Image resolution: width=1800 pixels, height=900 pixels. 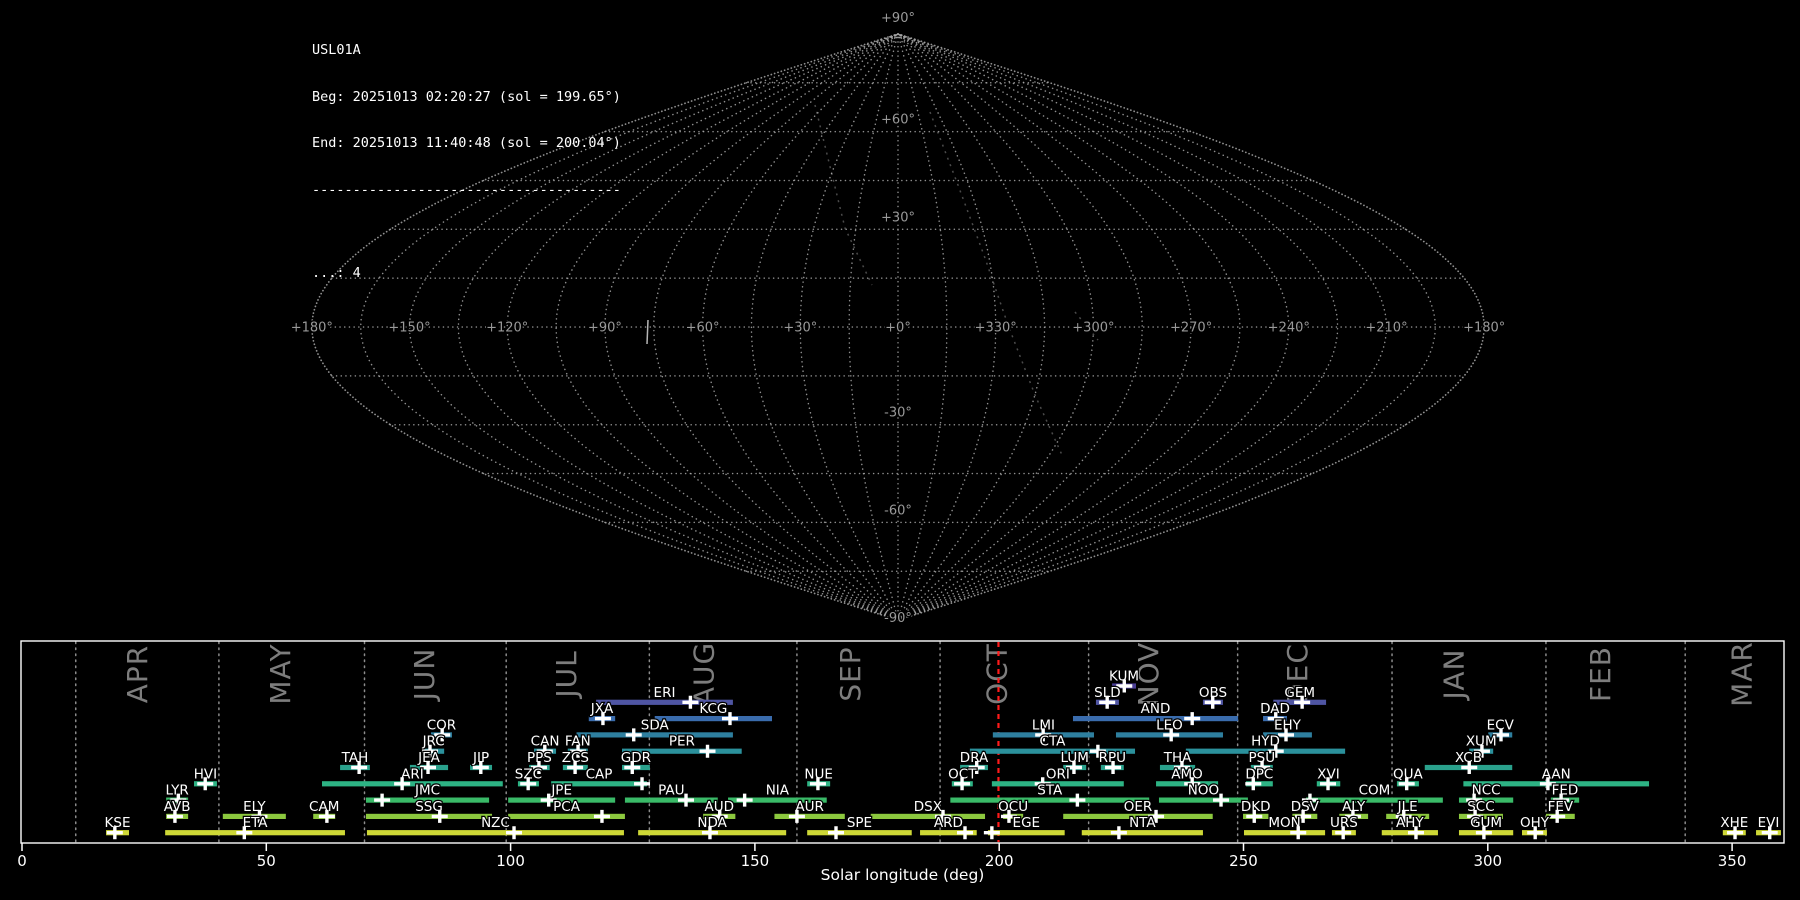 I want to click on shower-label-NZC: NZC, so click(x=495, y=823).